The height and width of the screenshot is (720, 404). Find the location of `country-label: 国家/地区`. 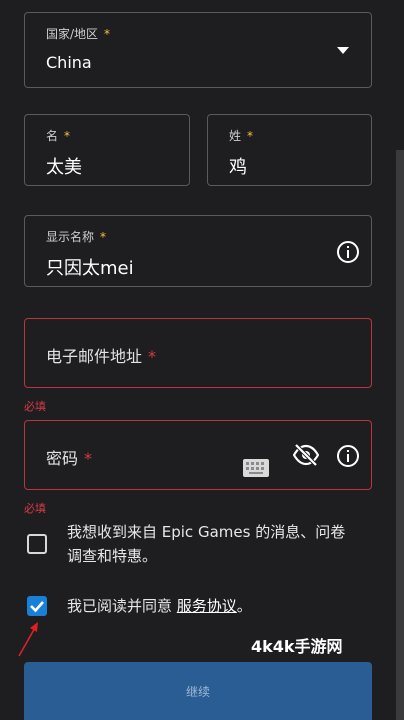

country-label: 国家/地区 is located at coordinates (72, 34).